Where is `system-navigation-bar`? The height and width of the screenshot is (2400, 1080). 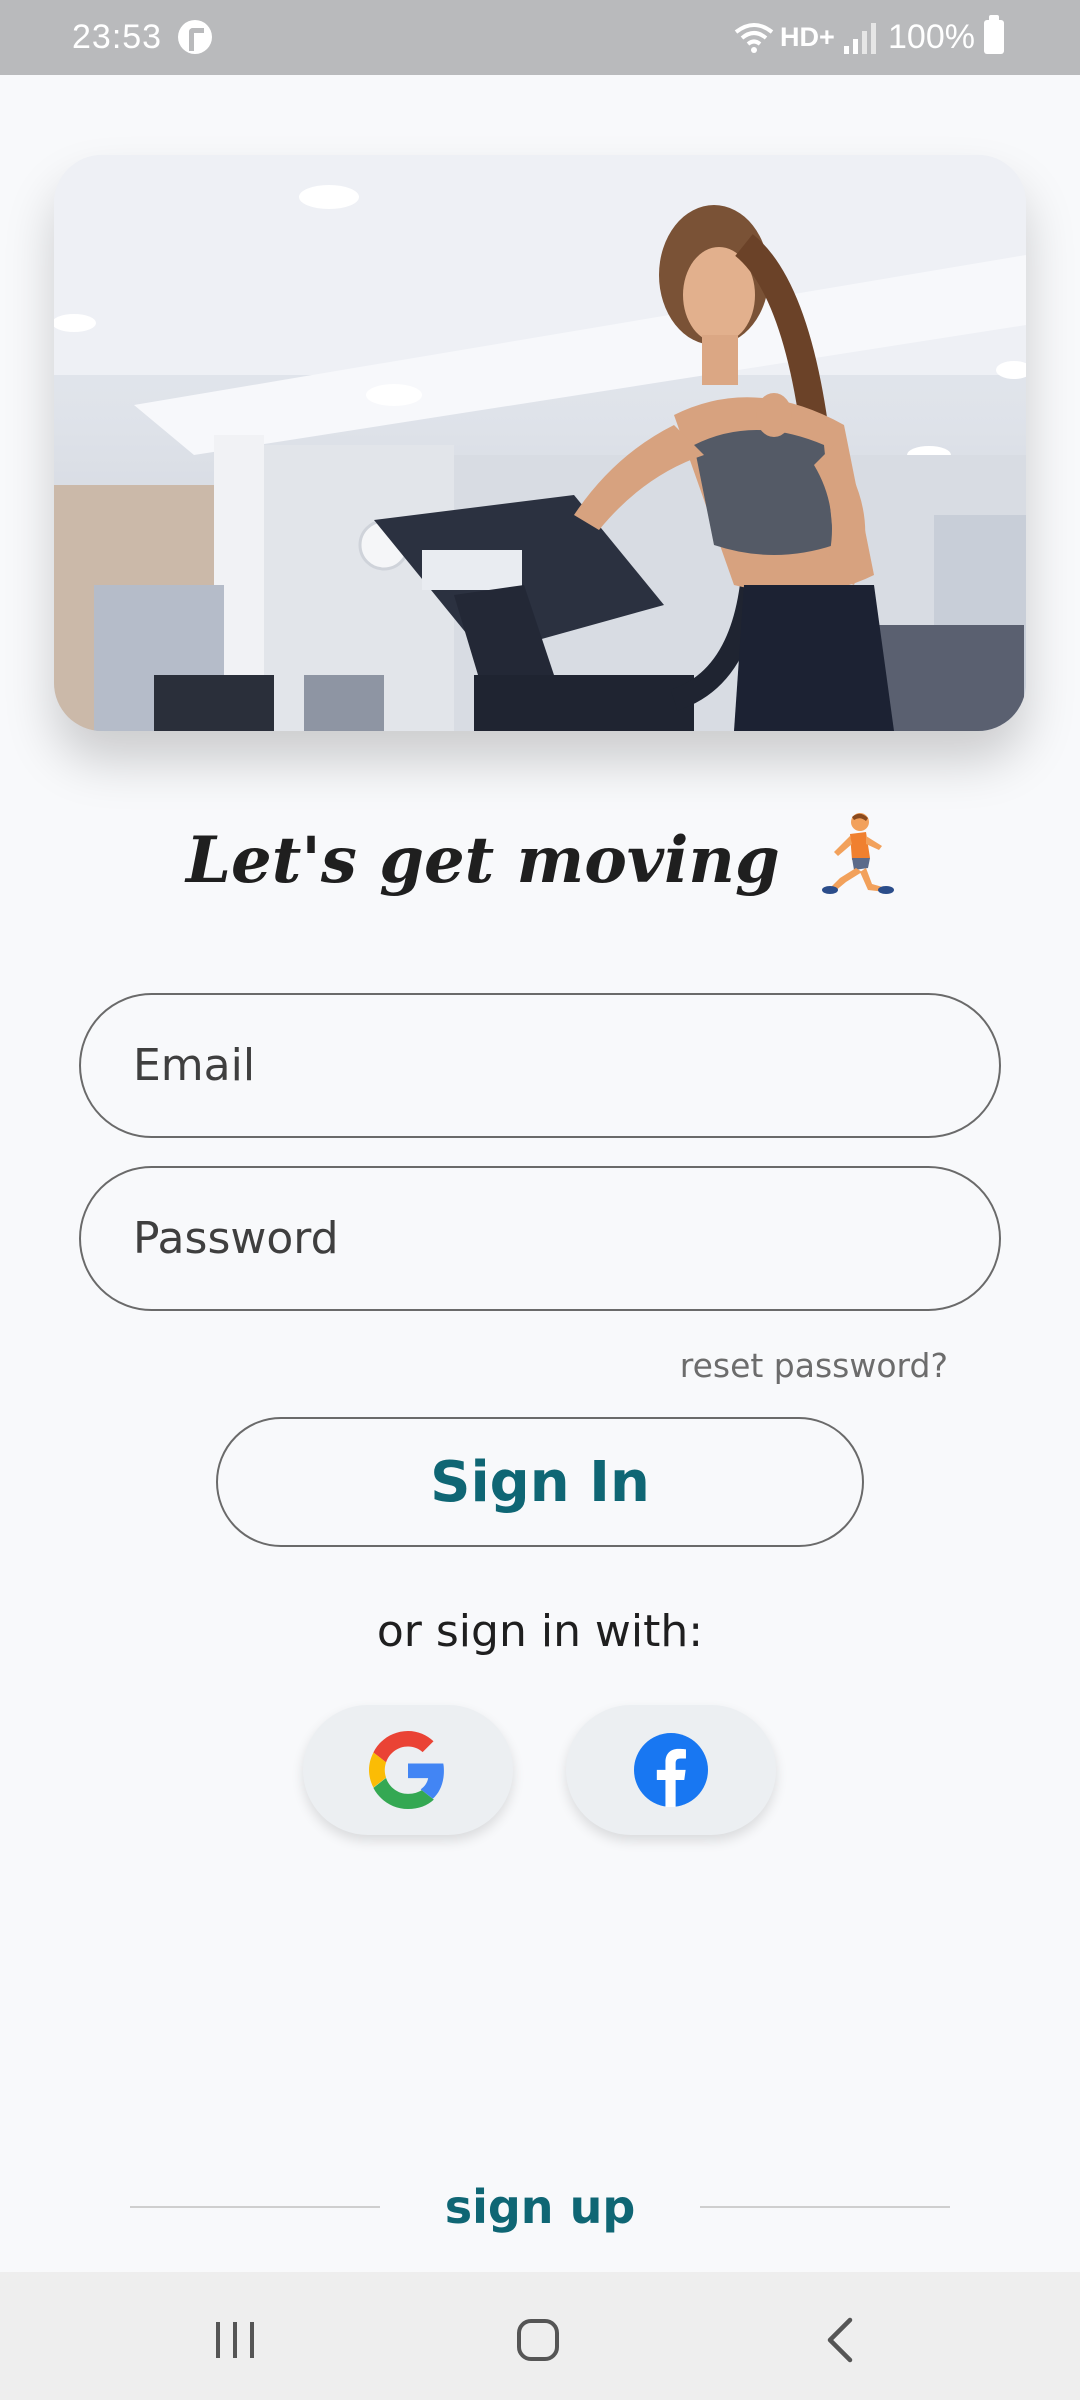
system-navigation-bar is located at coordinates (540, 2336).